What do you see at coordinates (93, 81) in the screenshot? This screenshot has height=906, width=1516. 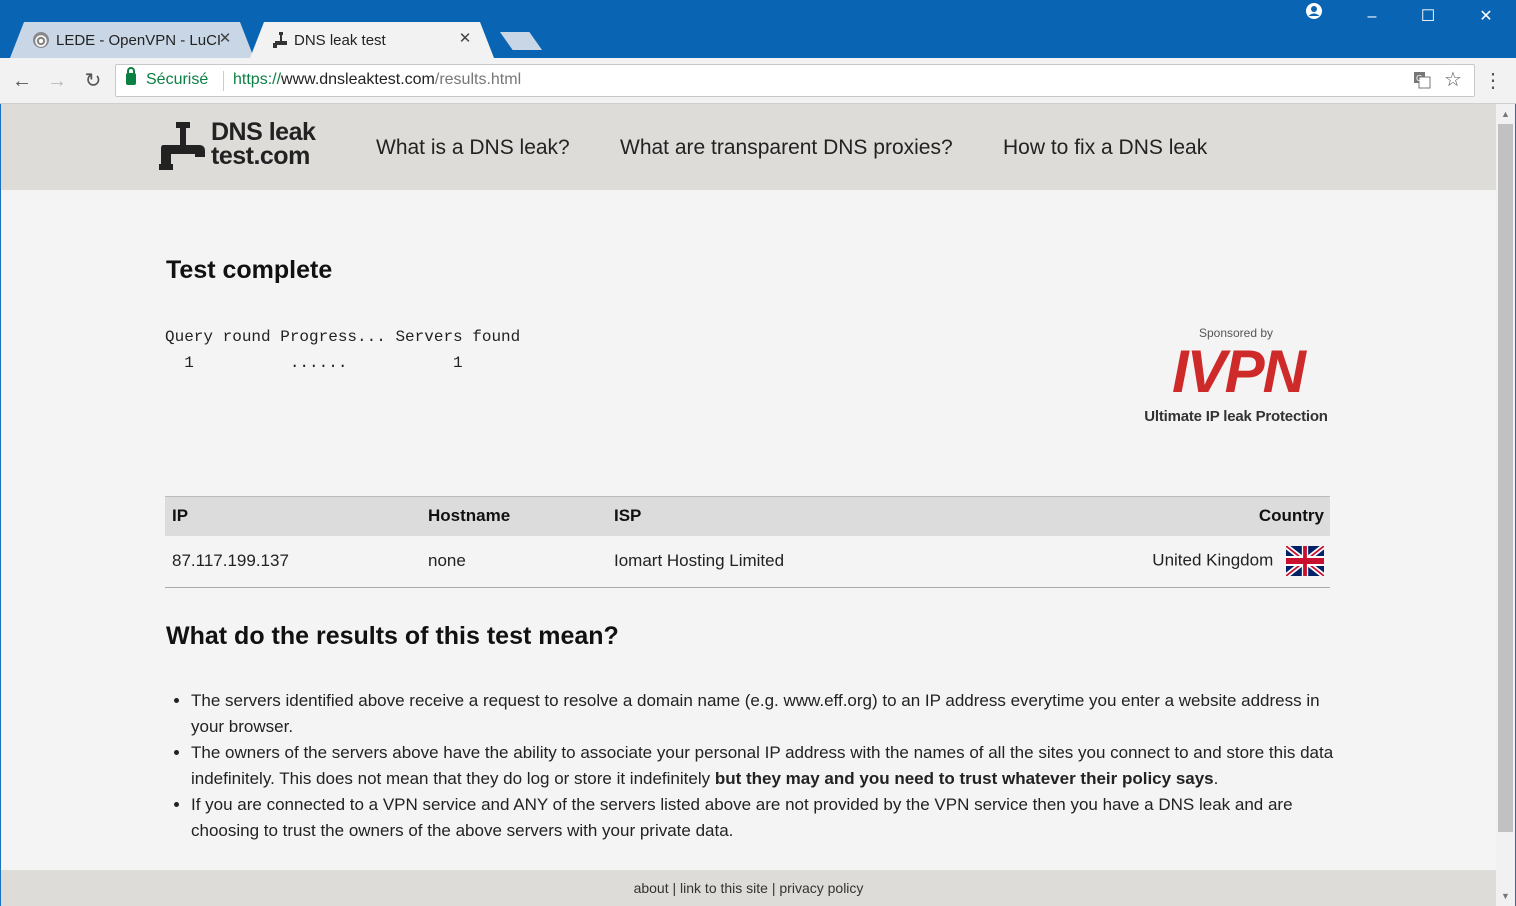 I see `reload-icon: ↻` at bounding box center [93, 81].